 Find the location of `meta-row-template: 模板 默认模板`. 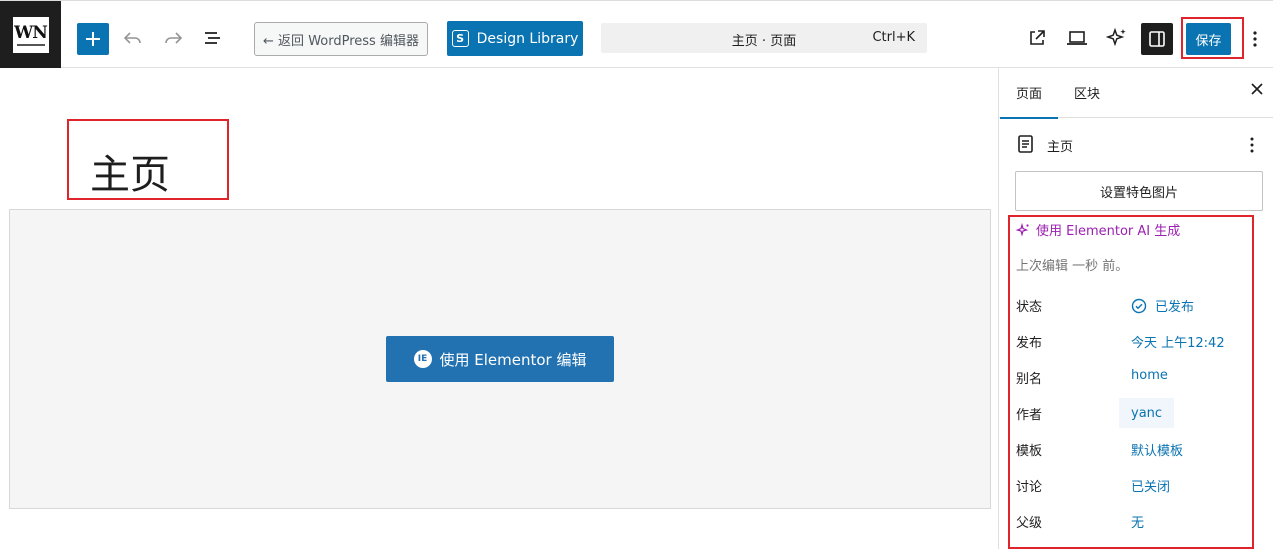

meta-row-template: 模板 默认模板 is located at coordinates (1136, 449).